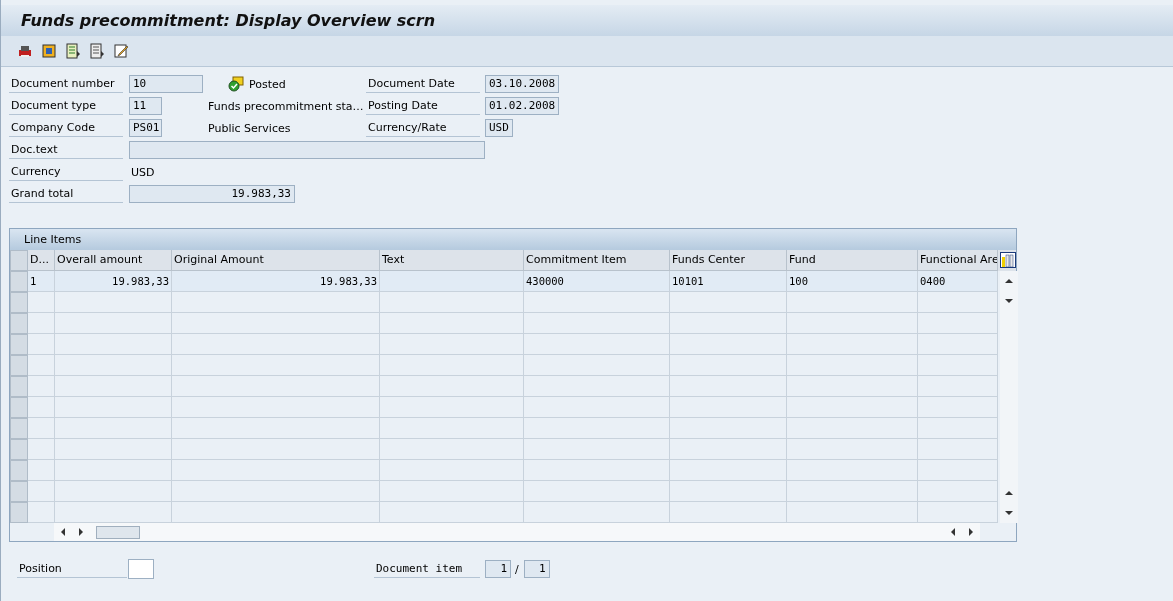 The height and width of the screenshot is (601, 1173). I want to click on currency-value: USD, so click(143, 172).